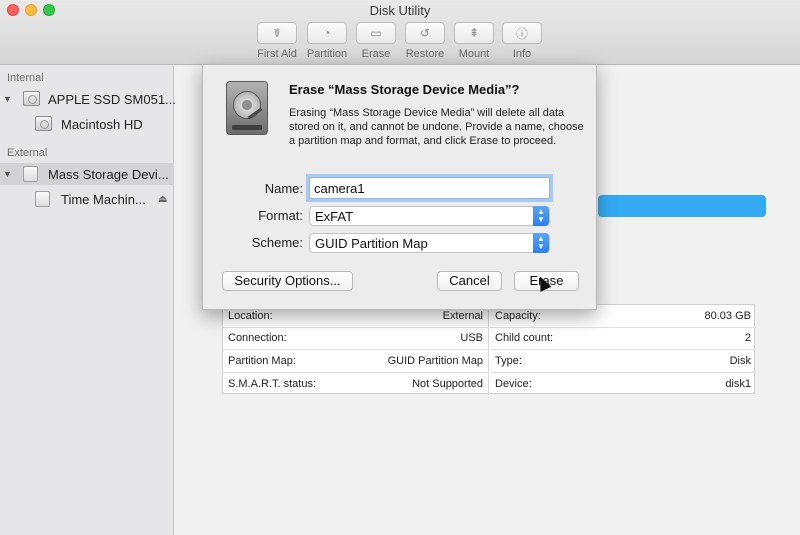 Image resolution: width=800 pixels, height=535 pixels. Describe the element at coordinates (508, 360) in the screenshot. I see `info-label: Type:` at that location.